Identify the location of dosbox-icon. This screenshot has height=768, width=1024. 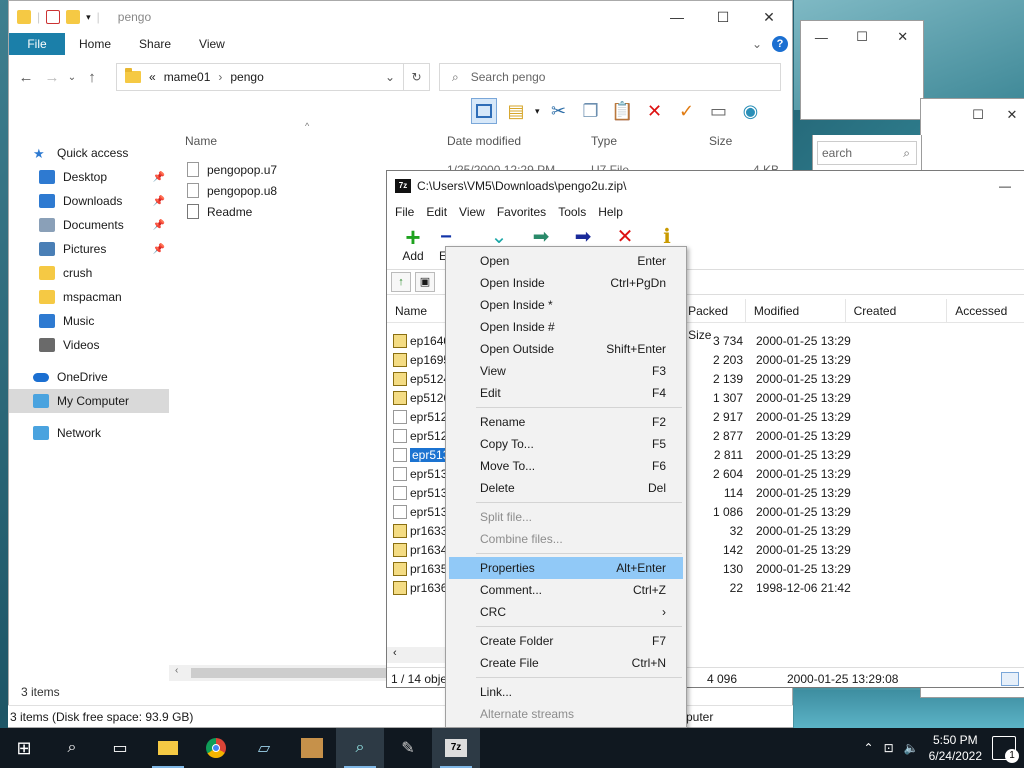
(312, 748).